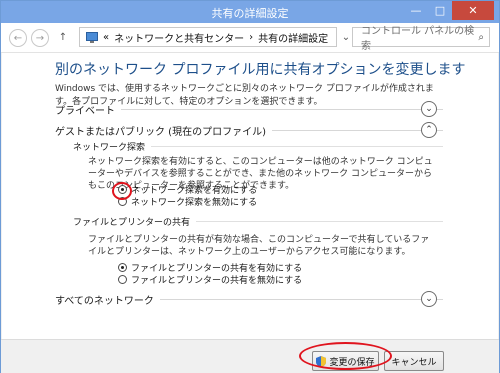 This screenshot has width=500, height=373. Describe the element at coordinates (132, 222) in the screenshot. I see `file-printer-sharing-title: ファイルとプリンターの共有` at that location.